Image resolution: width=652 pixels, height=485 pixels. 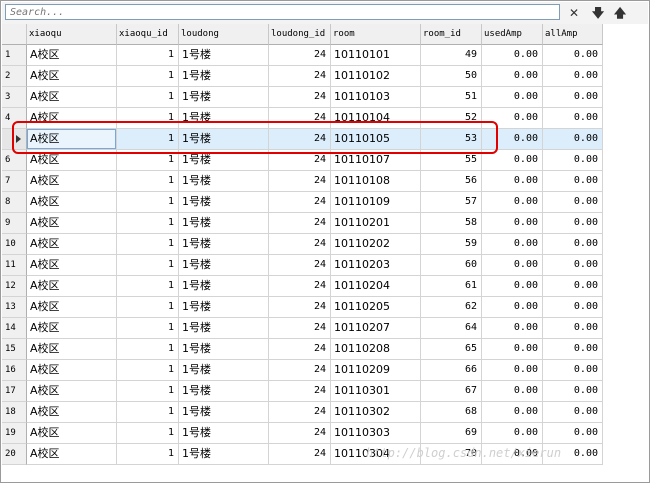 I want to click on cell-room: 10110207, so click(x=376, y=328).